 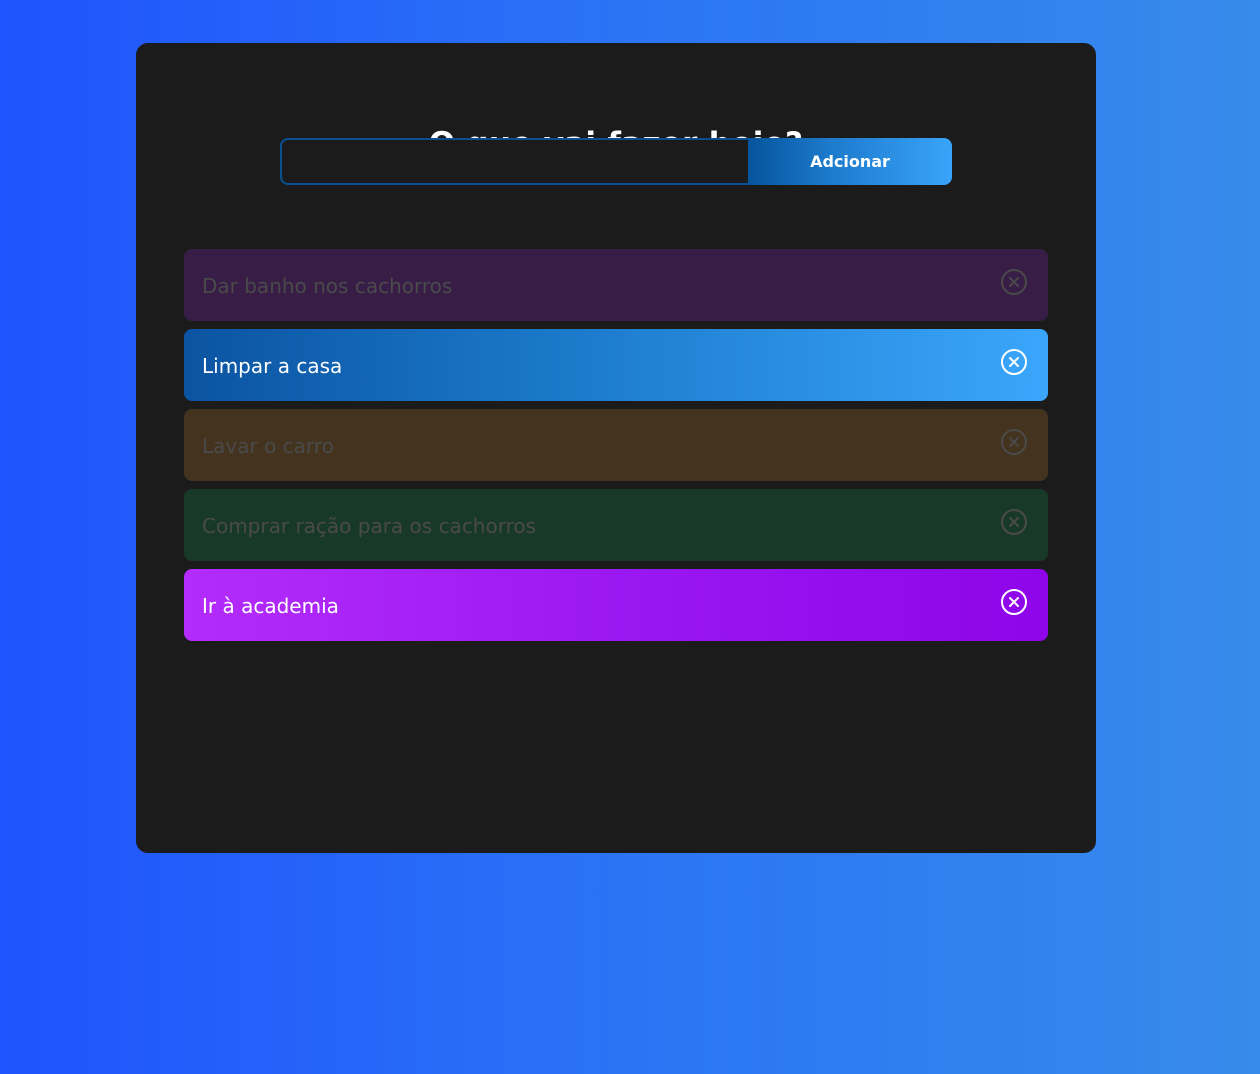 I want to click on todo-item: Limpar a casa, so click(x=616, y=365).